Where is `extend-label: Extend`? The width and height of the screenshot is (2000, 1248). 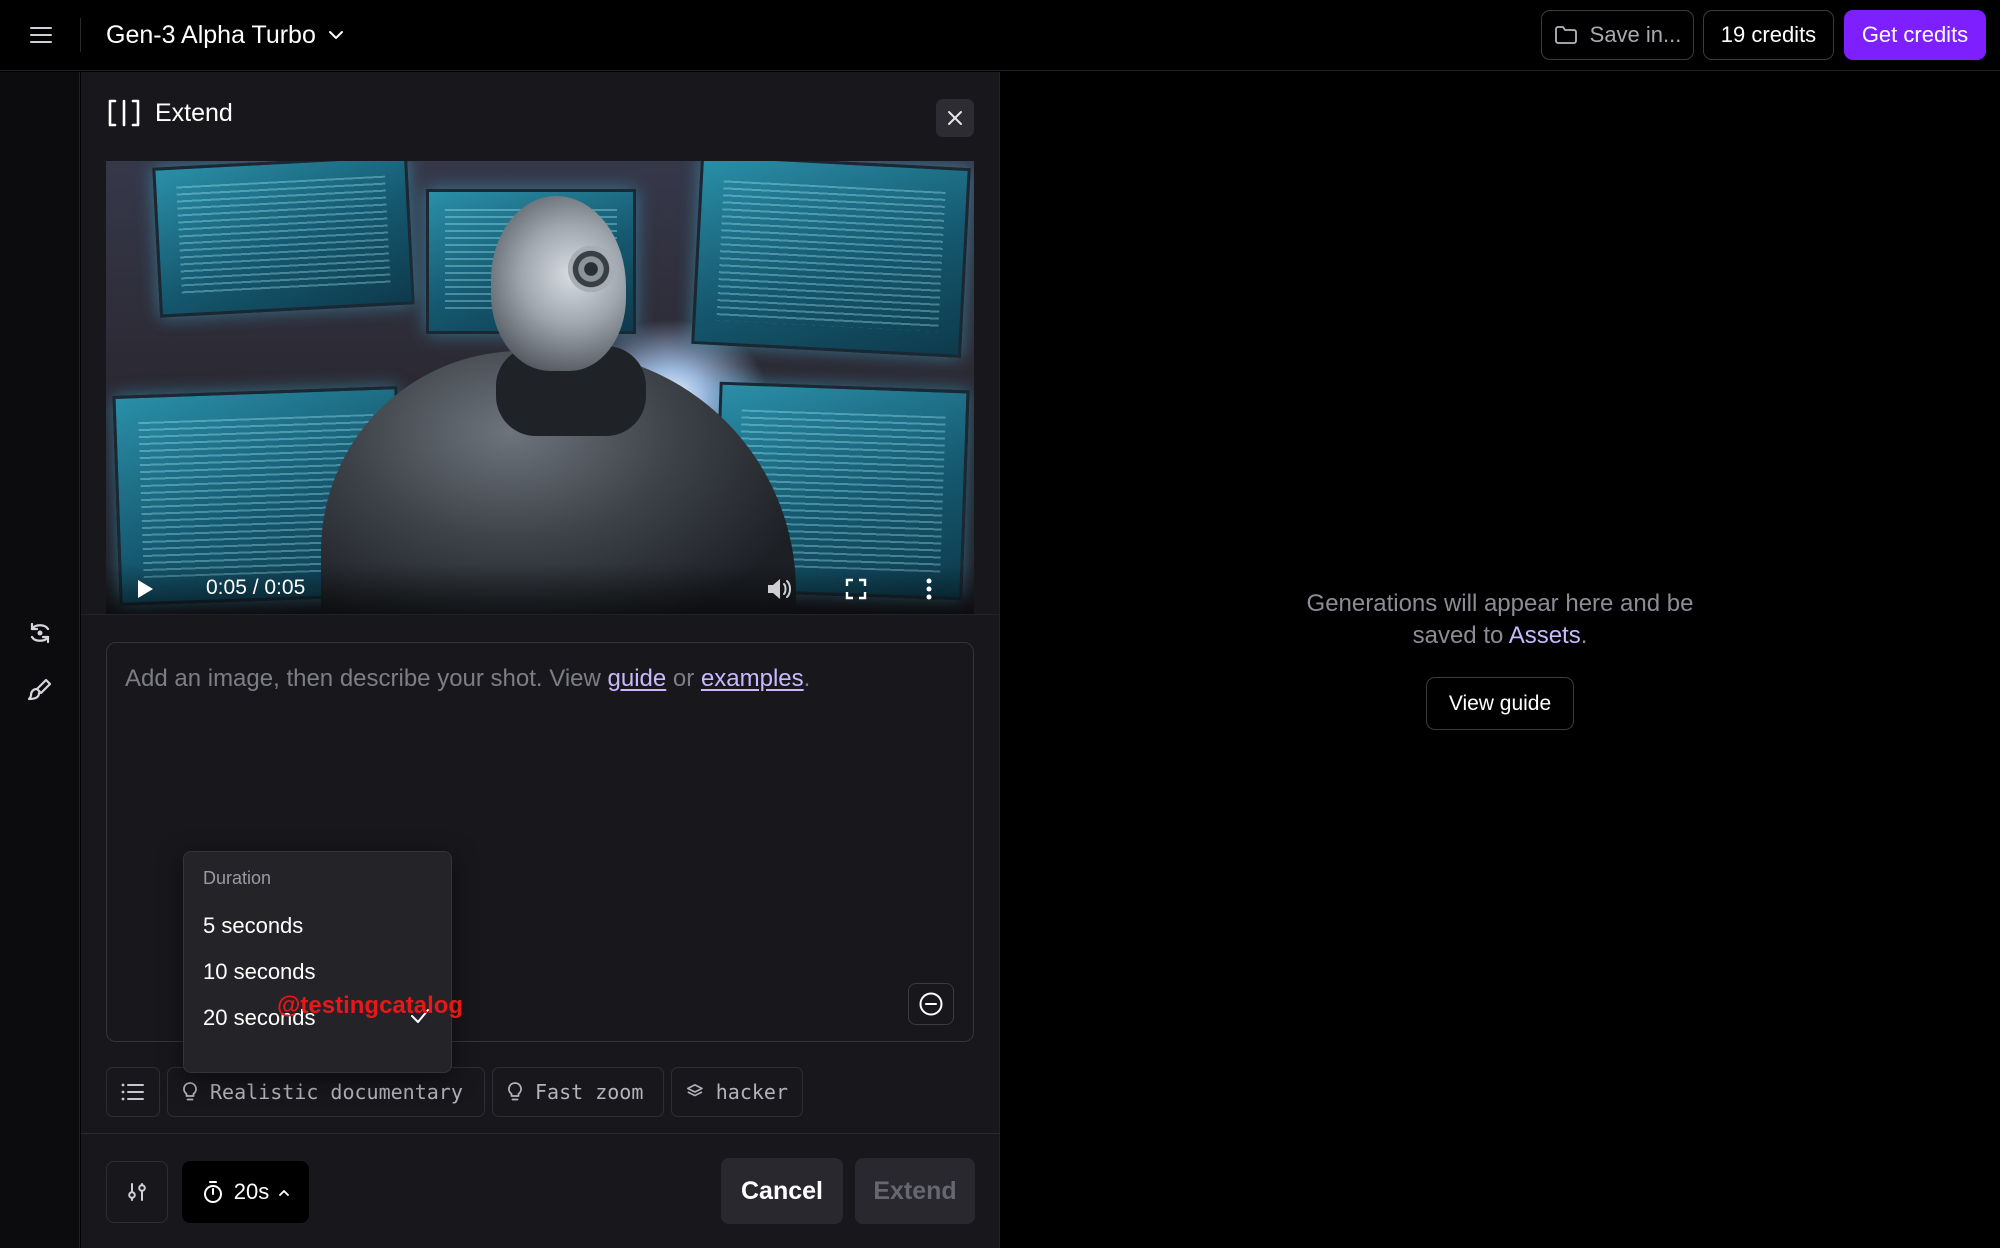
extend-label: Extend is located at coordinates (915, 1190).